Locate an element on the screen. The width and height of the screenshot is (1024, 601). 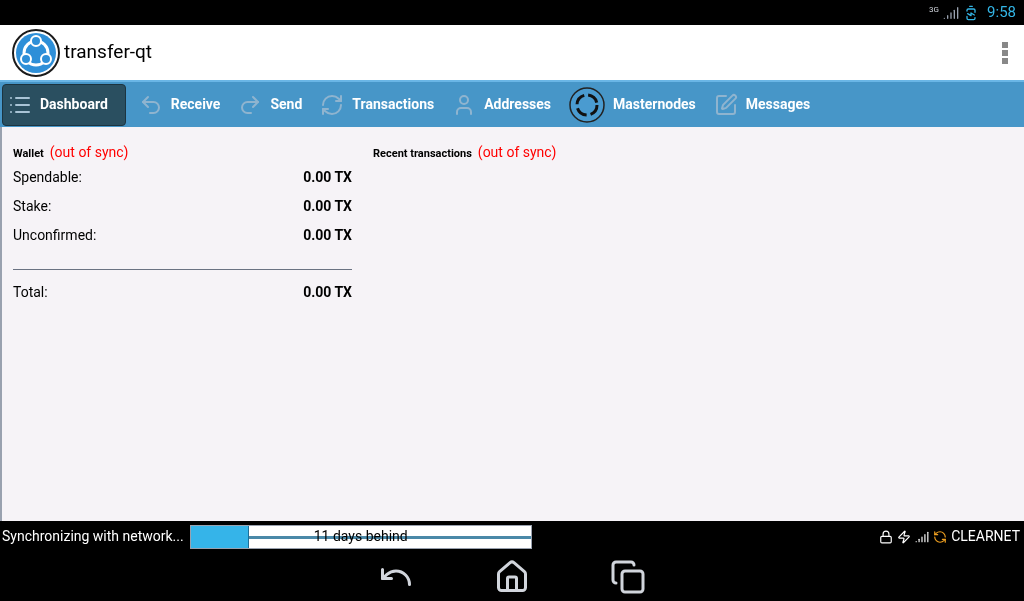
balance-label: Unconfirmed: is located at coordinates (55, 235).